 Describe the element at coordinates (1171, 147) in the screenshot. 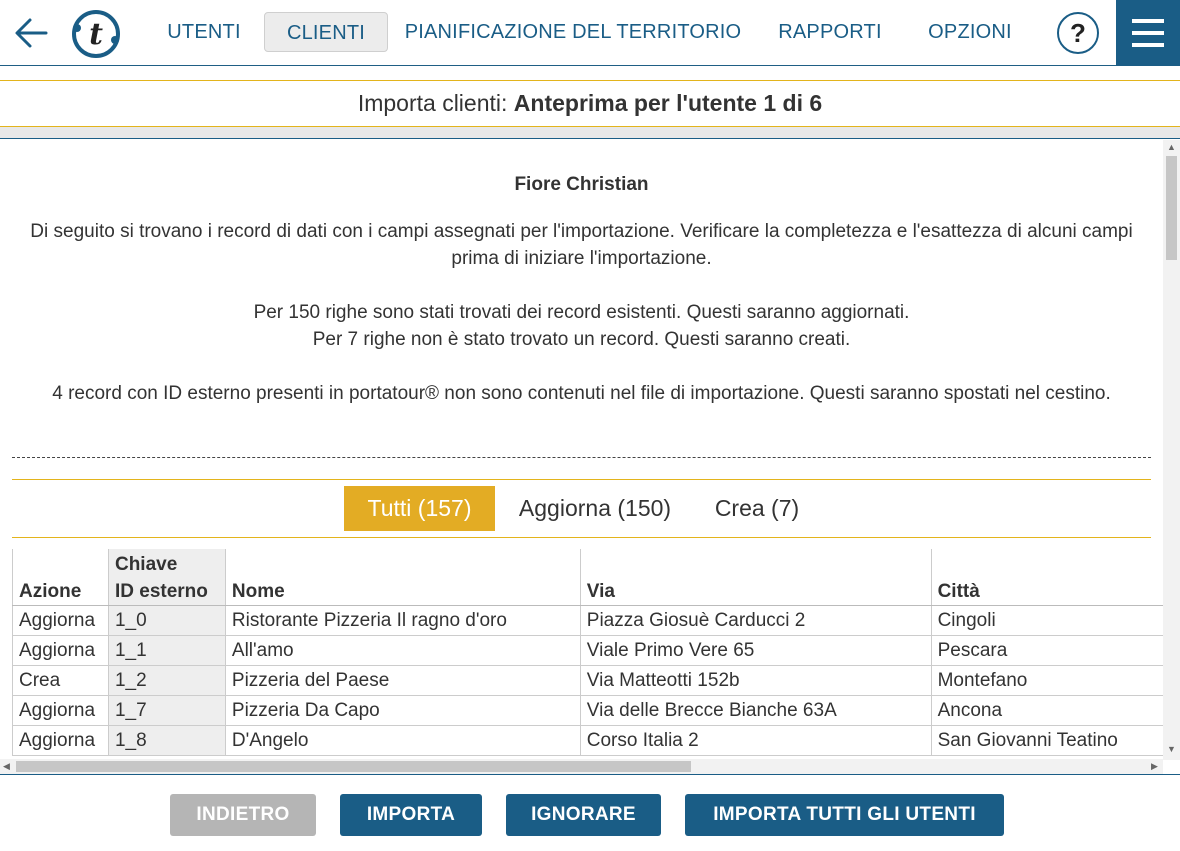

I see `scroll-up-arrow-icon: ▲` at that location.